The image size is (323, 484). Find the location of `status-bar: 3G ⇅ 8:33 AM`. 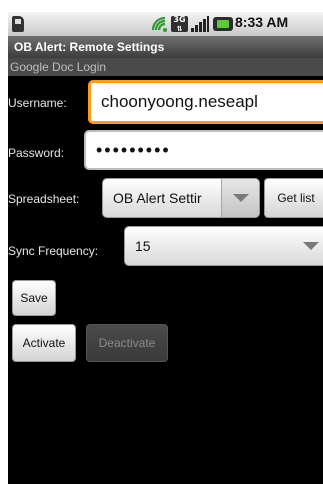

status-bar: 3G ⇅ 8:33 AM is located at coordinates (165, 24).